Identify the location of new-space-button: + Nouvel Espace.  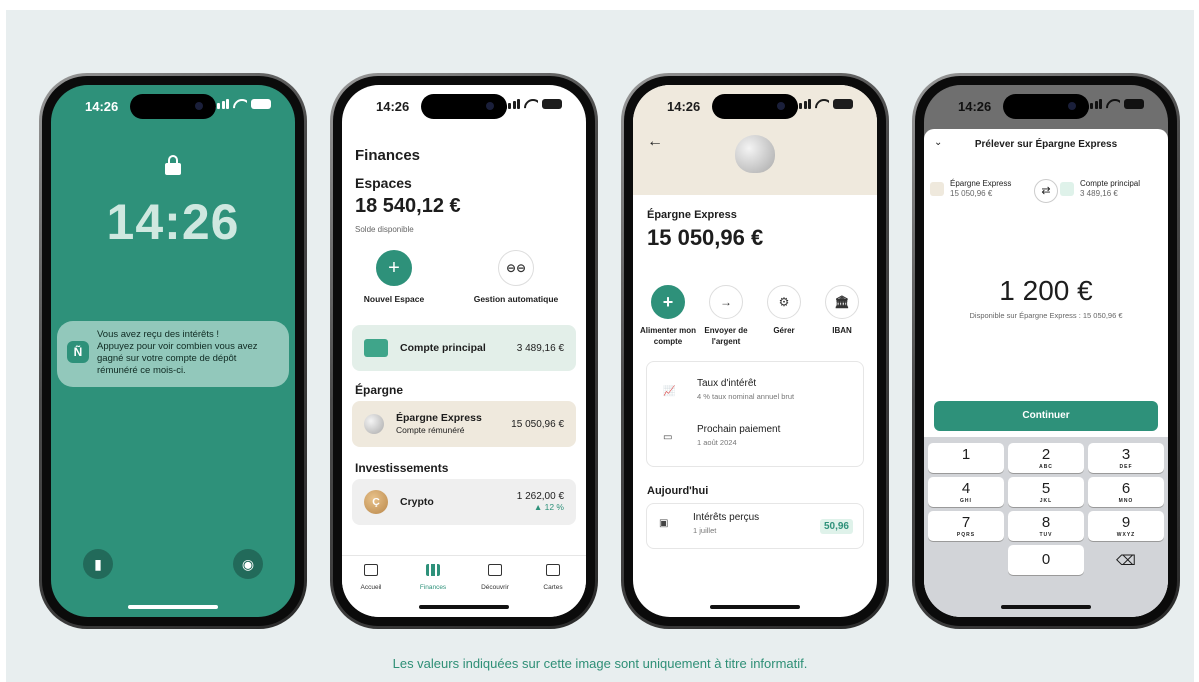
(398, 277).